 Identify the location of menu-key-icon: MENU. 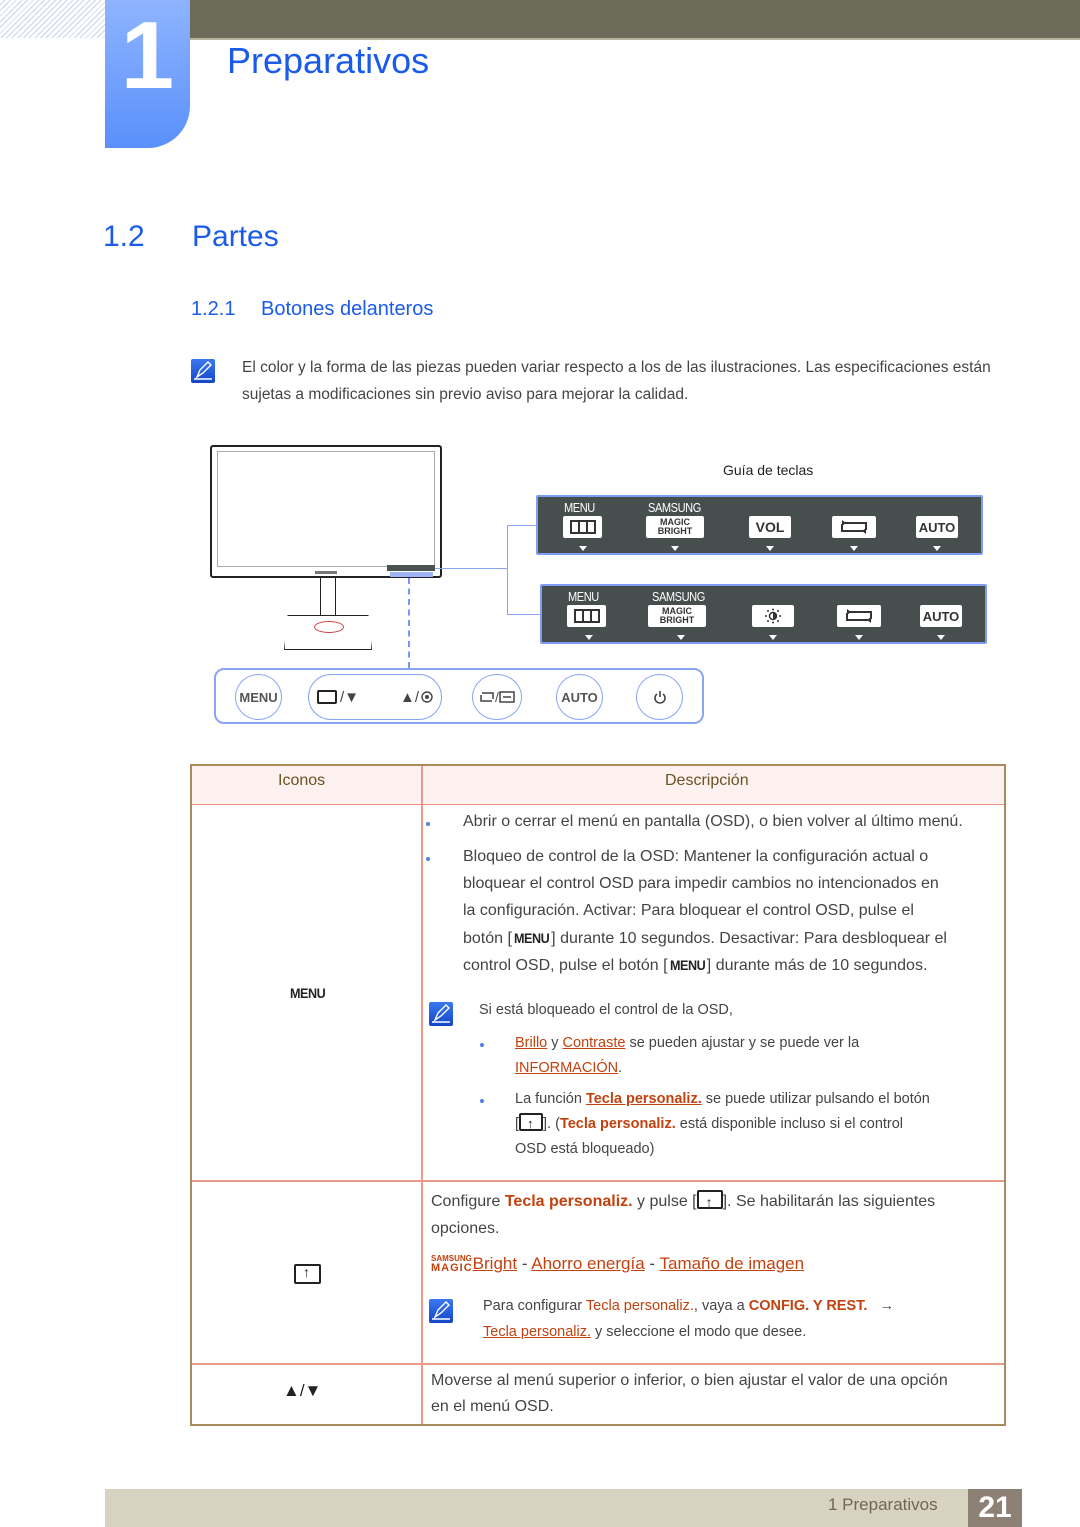
(307, 993).